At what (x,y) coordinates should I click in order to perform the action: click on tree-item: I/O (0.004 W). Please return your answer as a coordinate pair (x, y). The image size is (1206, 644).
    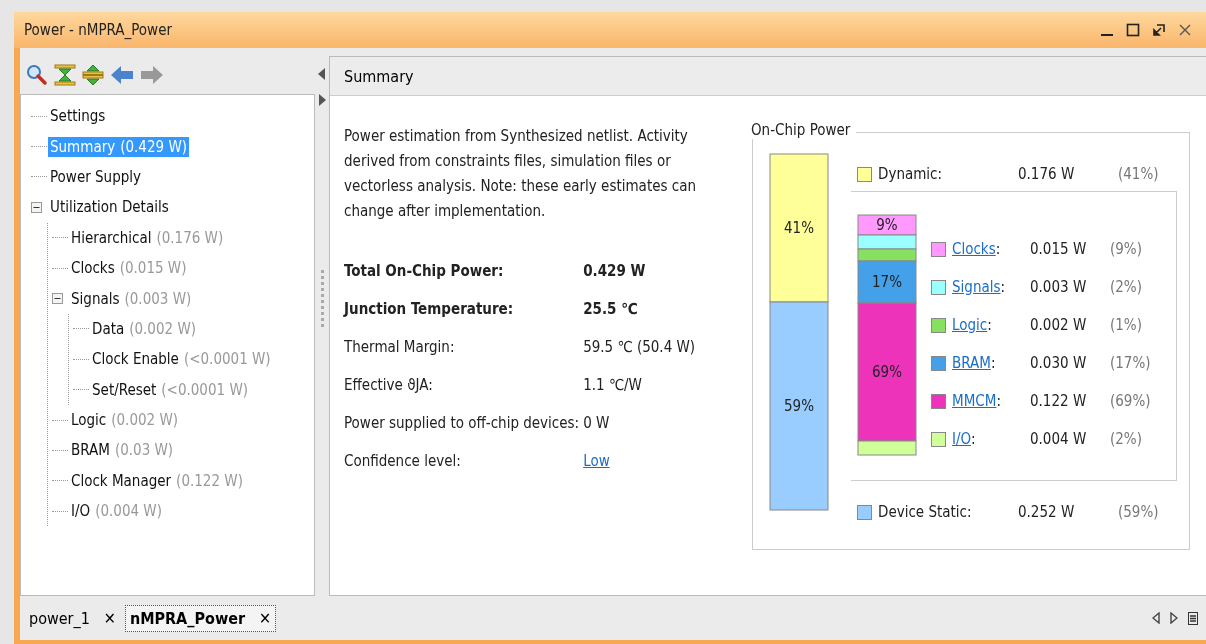
    Looking at the image, I should click on (116, 511).